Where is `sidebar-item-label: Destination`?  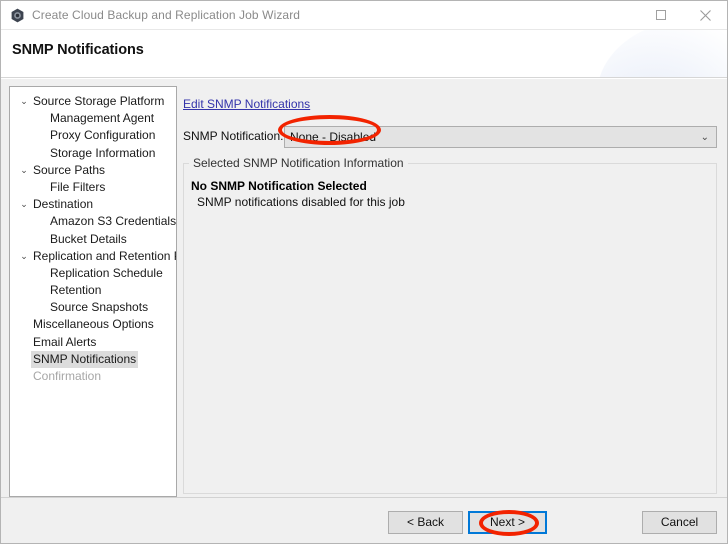
sidebar-item-label: Destination is located at coordinates (63, 204).